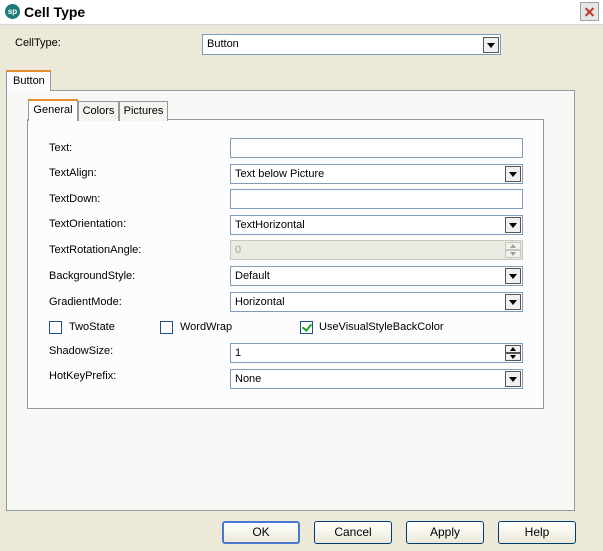 This screenshot has height=551, width=603. I want to click on apply-button: Apply, so click(445, 532).